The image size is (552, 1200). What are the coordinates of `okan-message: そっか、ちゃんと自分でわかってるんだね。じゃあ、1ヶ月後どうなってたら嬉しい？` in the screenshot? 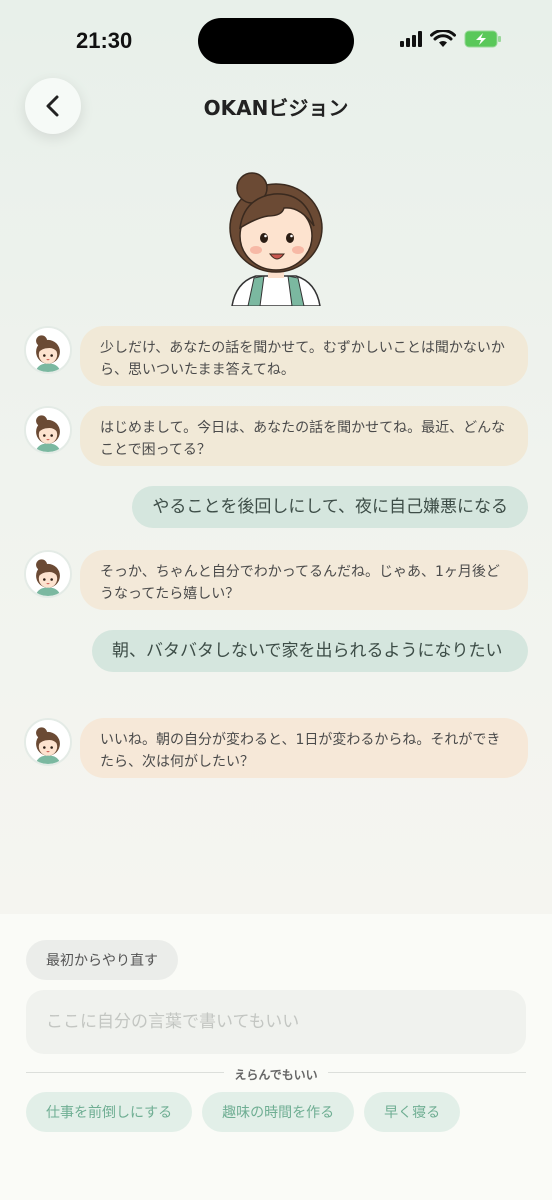 It's located at (276, 580).